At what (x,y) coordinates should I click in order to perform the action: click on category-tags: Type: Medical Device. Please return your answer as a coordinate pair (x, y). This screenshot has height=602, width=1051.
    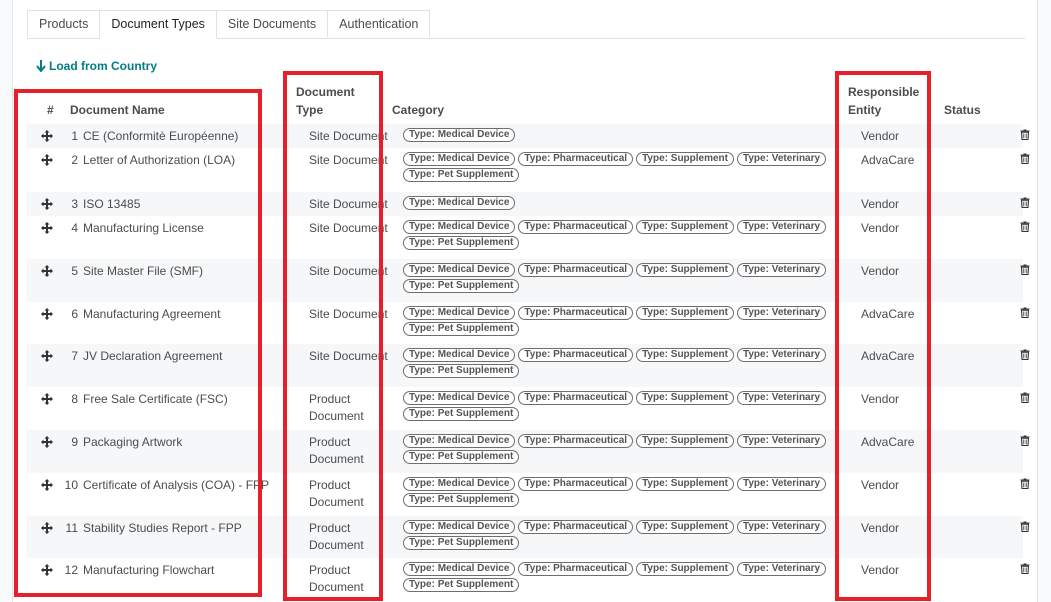
    Looking at the image, I should click on (623, 203).